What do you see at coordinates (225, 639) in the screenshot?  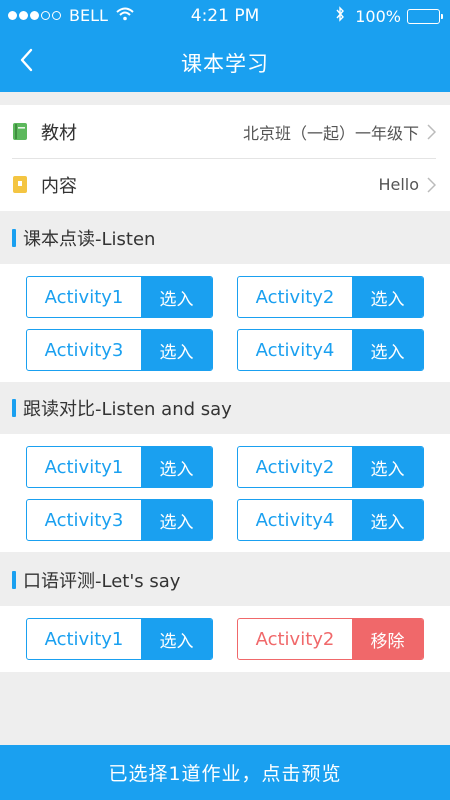 I see `section-lets-say: Activity1 选入 Activity2 移除` at bounding box center [225, 639].